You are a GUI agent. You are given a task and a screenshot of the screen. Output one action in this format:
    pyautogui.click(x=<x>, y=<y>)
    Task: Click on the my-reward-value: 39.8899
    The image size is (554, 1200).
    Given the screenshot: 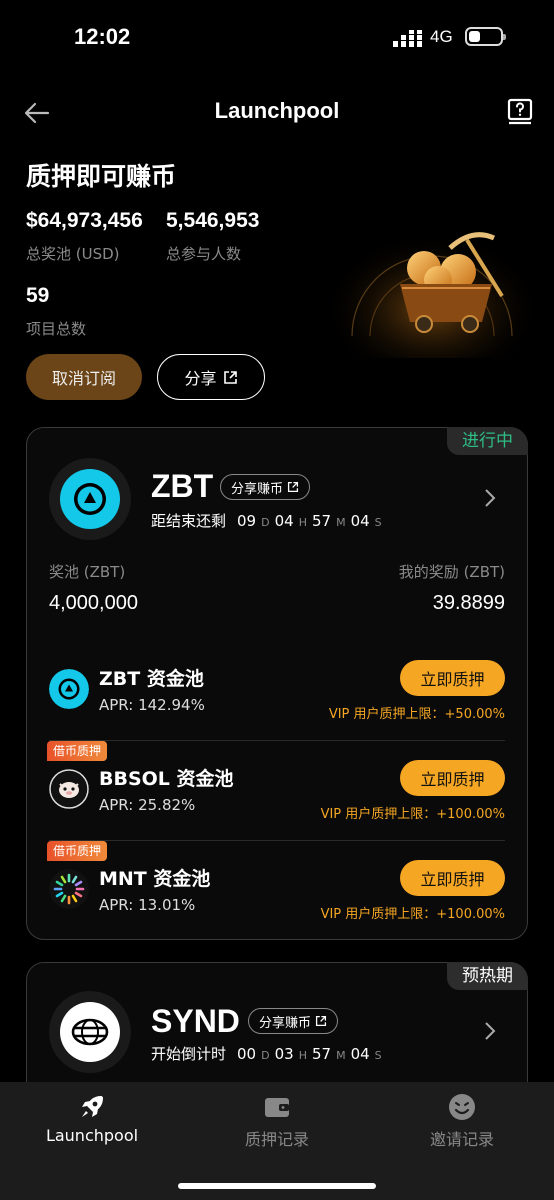 What is the action you would take?
    pyautogui.click(x=468, y=603)
    